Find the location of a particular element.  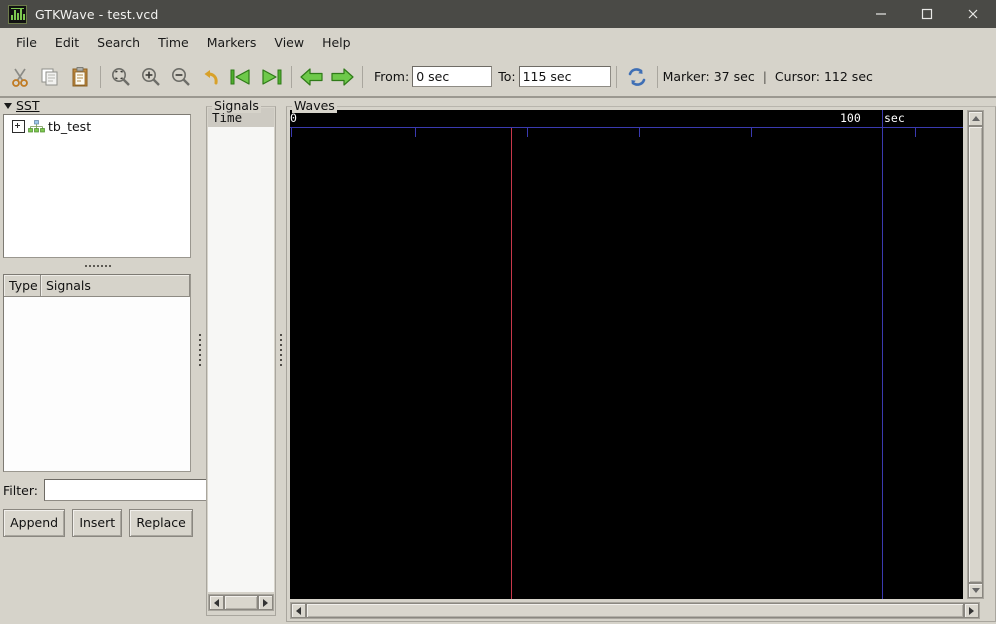

zoom-in-button is located at coordinates (151, 77).